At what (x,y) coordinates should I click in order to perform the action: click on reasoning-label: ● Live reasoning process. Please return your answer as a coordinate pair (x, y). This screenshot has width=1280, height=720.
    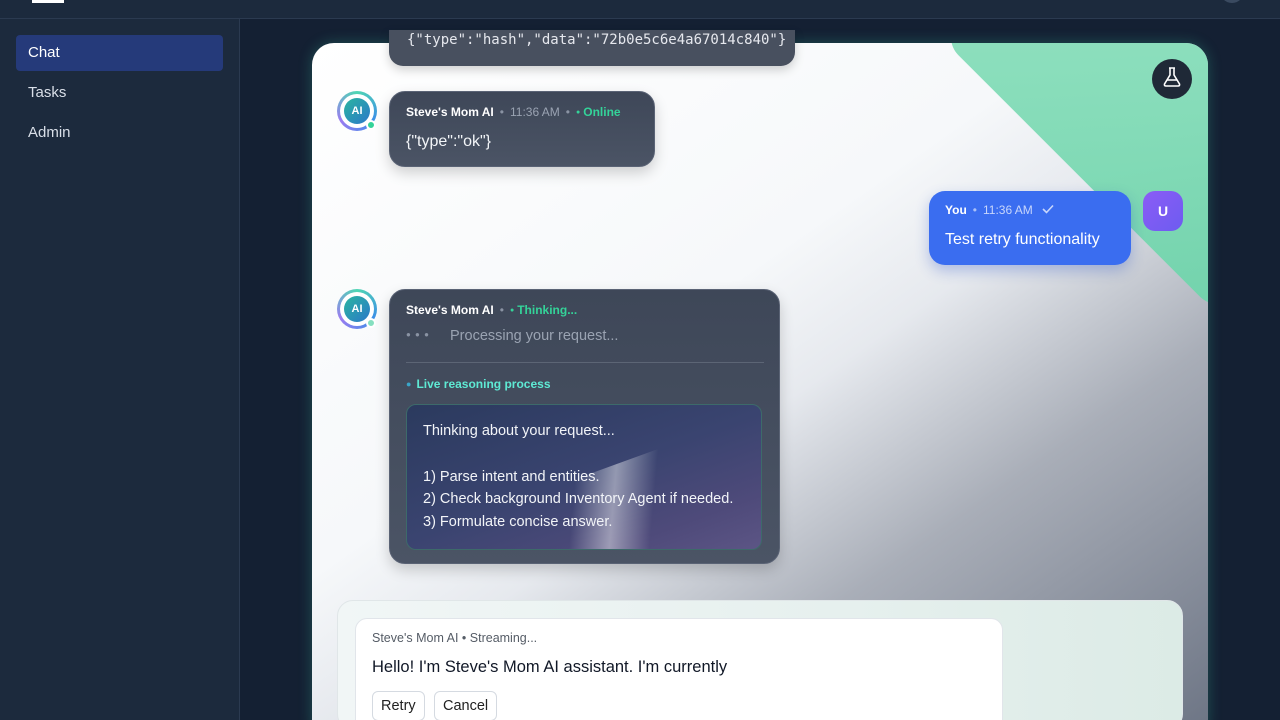
    Looking at the image, I should click on (478, 384).